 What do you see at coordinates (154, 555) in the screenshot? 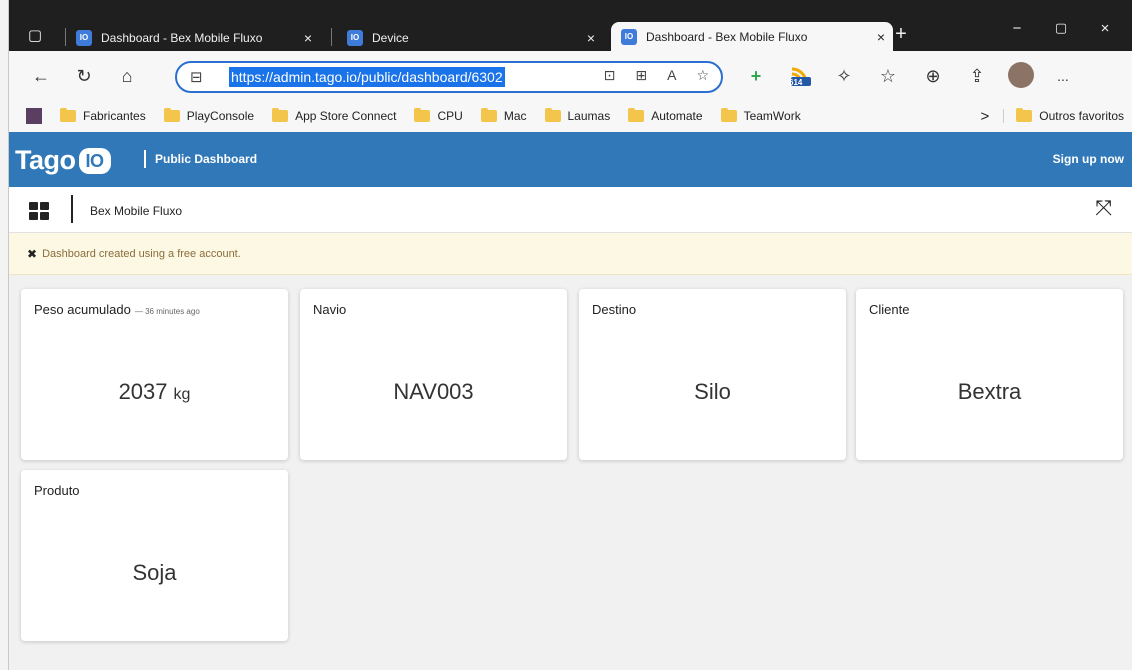
I see `widget-produto: Produto Soja` at bounding box center [154, 555].